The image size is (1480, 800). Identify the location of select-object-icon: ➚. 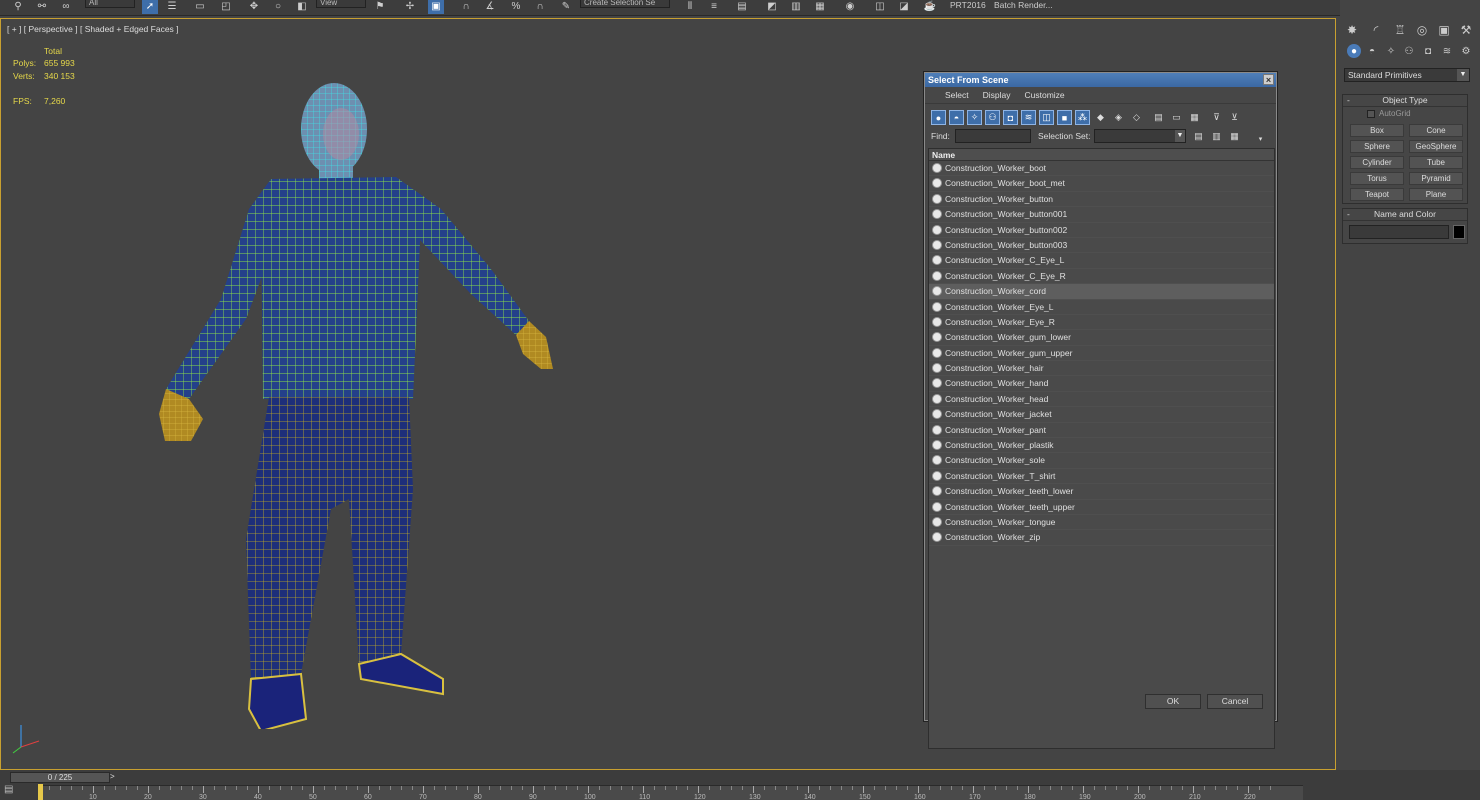
(150, 7).